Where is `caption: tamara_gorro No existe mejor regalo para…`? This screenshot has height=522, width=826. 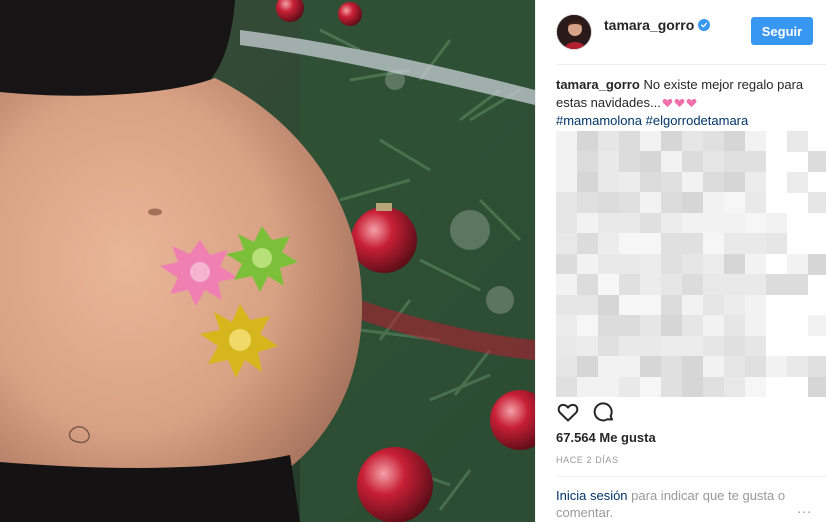 caption: tamara_gorro No existe mejor regalo para… is located at coordinates (683, 103).